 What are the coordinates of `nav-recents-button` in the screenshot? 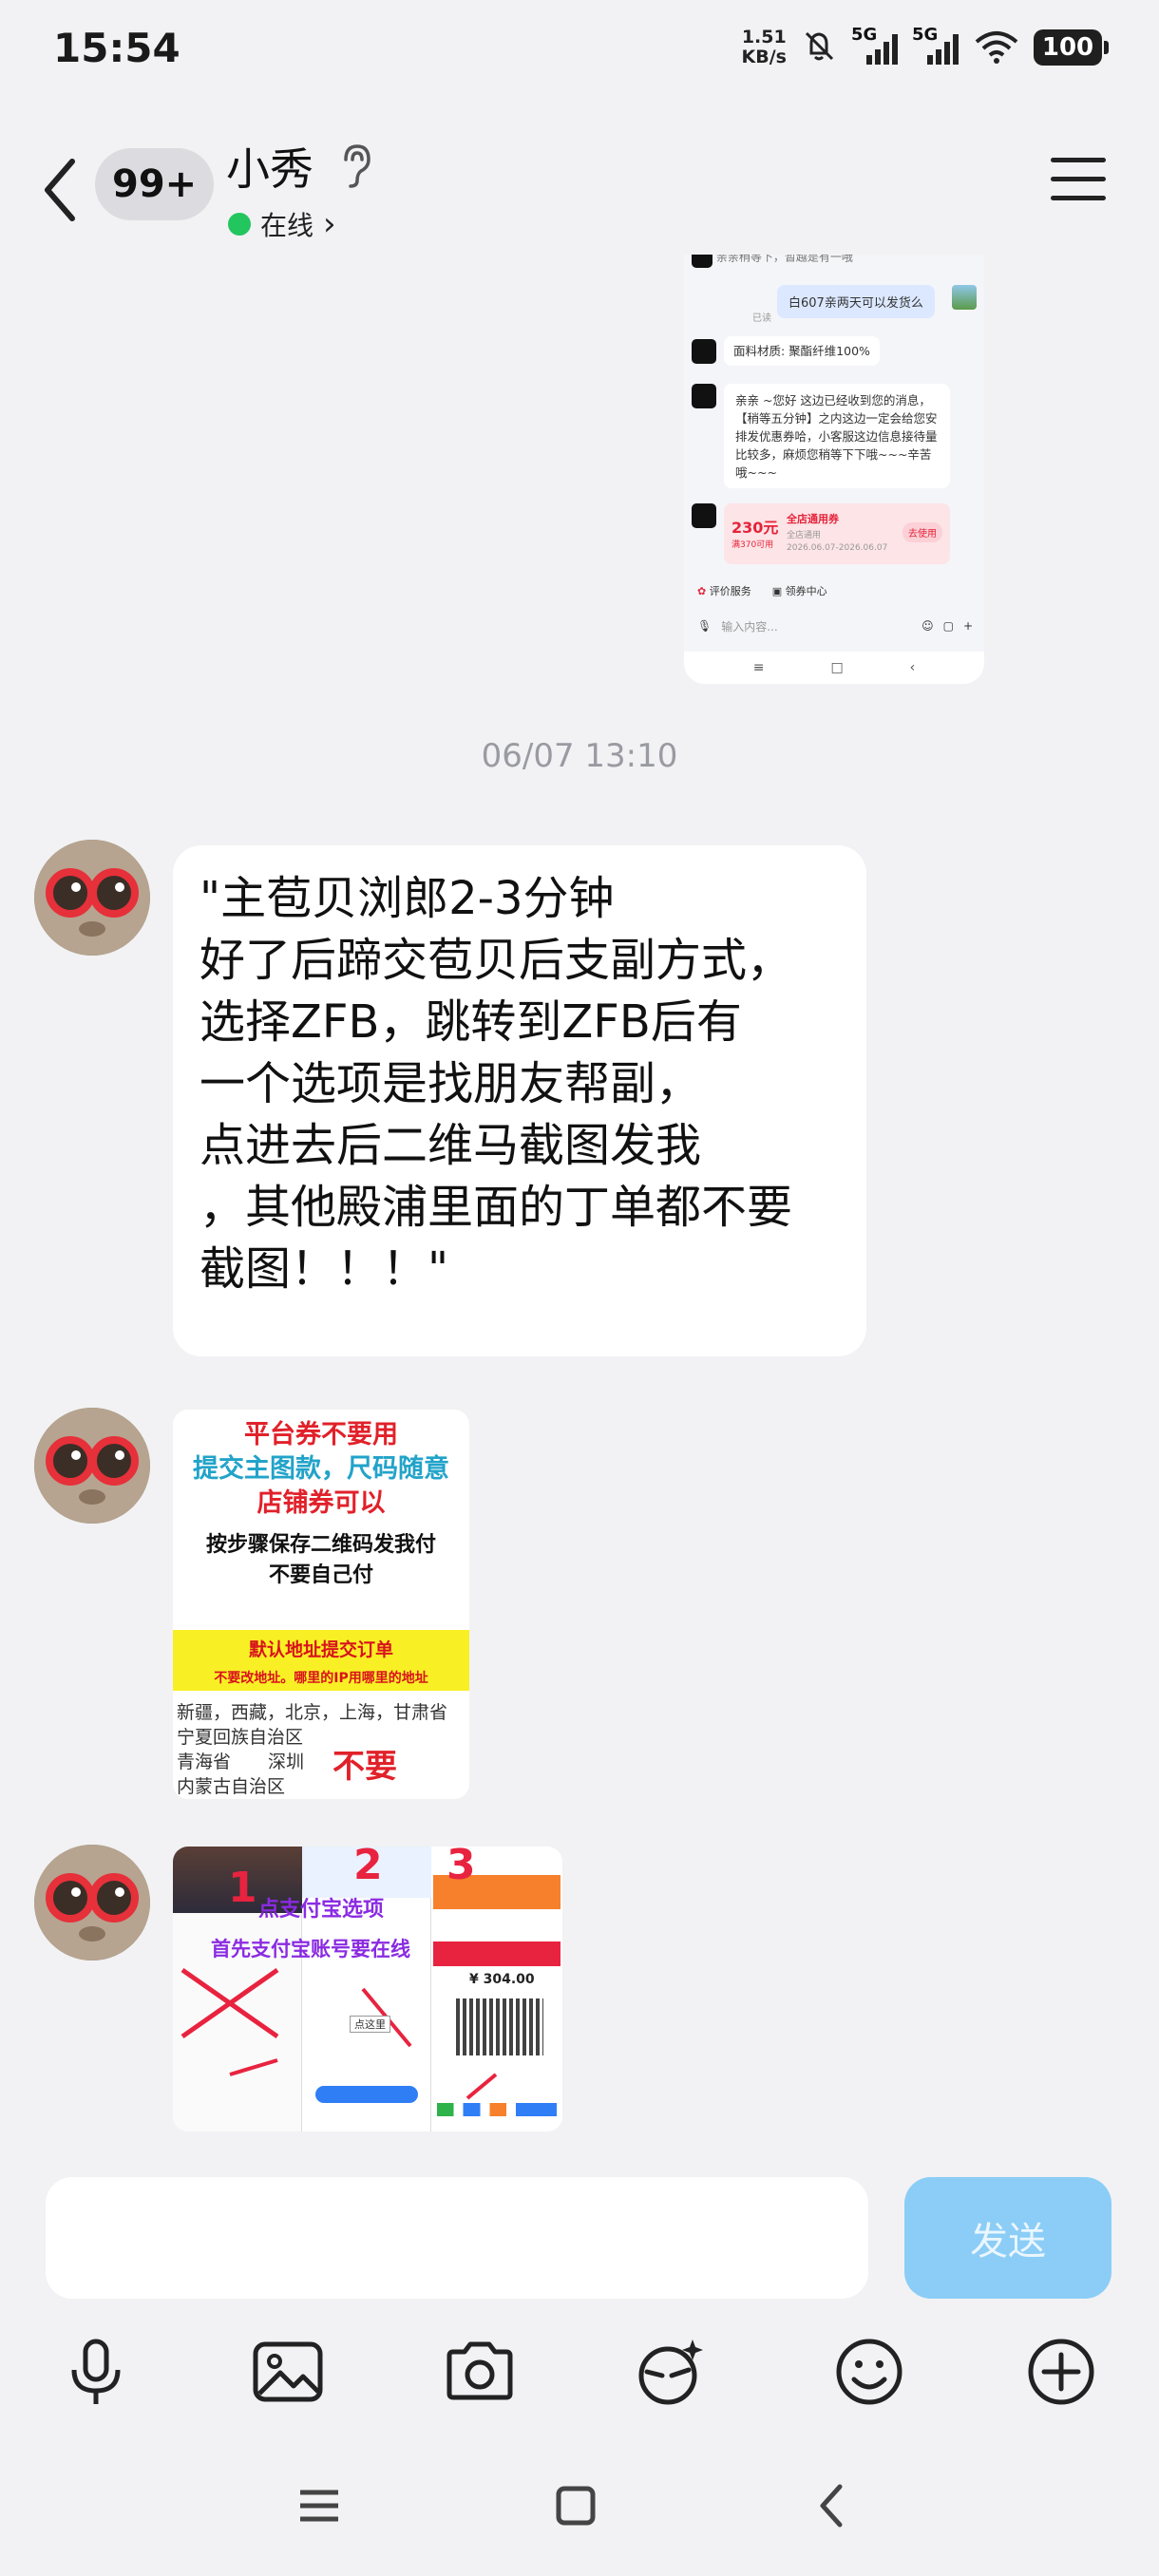 It's located at (319, 2505).